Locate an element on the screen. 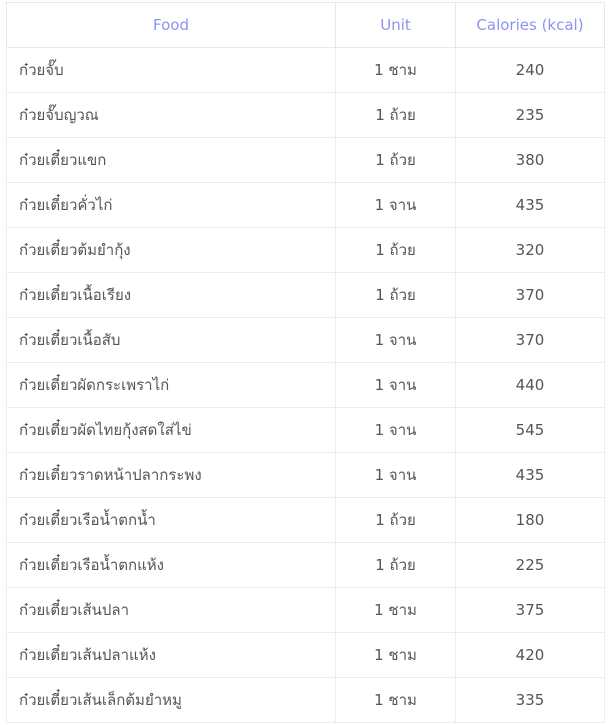 The width and height of the screenshot is (610, 725). table-row: ก๋วยจั๊บ 1 ชาม 240 is located at coordinates (305, 70).